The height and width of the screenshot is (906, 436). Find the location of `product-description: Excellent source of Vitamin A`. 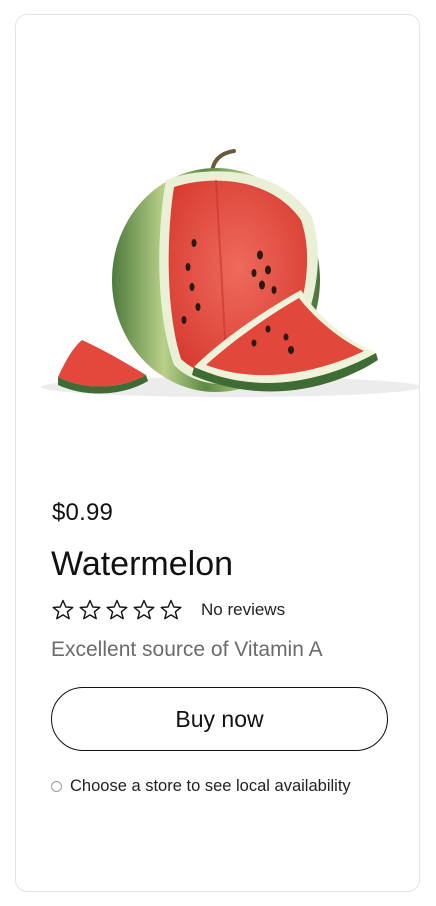

product-description: Excellent source of Vitamin A is located at coordinates (187, 649).